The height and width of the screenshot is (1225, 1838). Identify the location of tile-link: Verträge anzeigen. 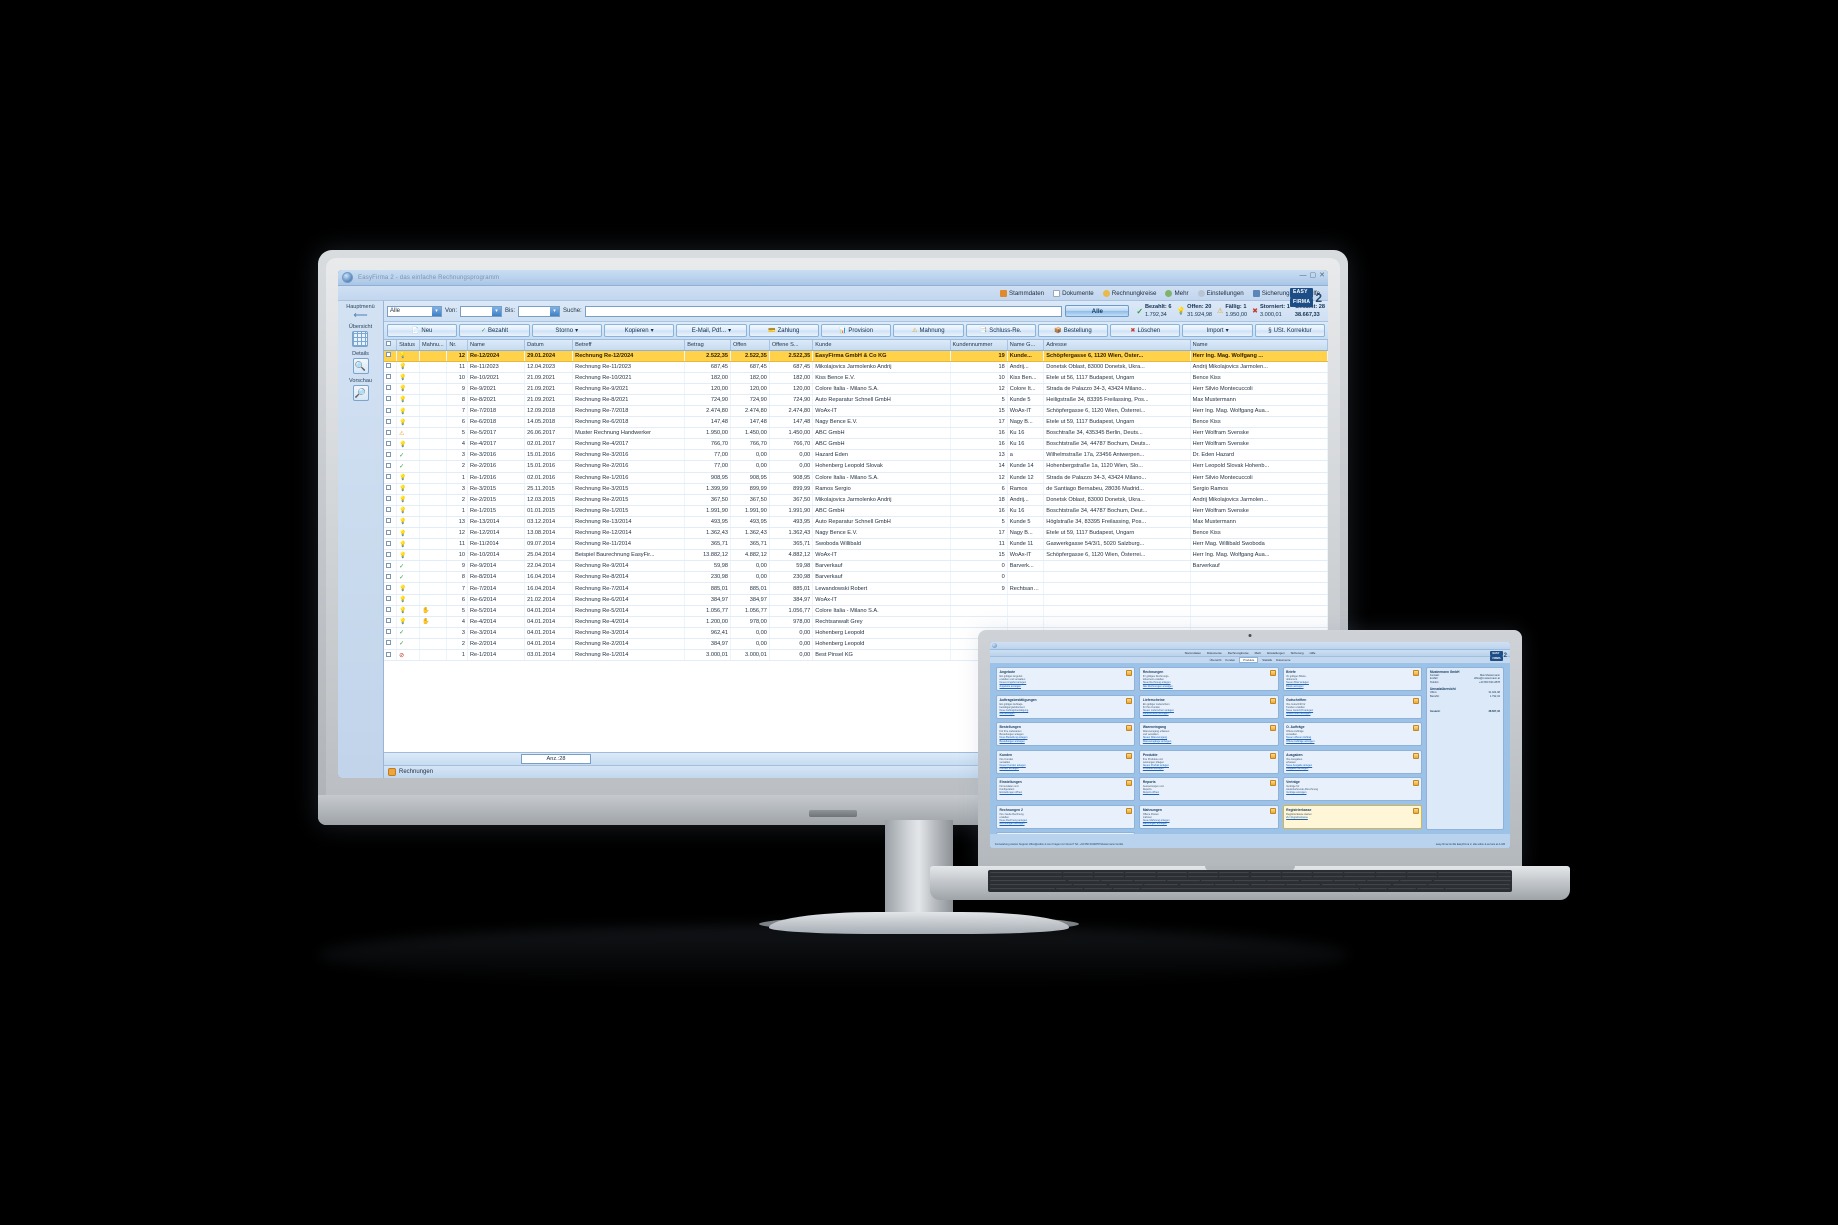
(1352, 792).